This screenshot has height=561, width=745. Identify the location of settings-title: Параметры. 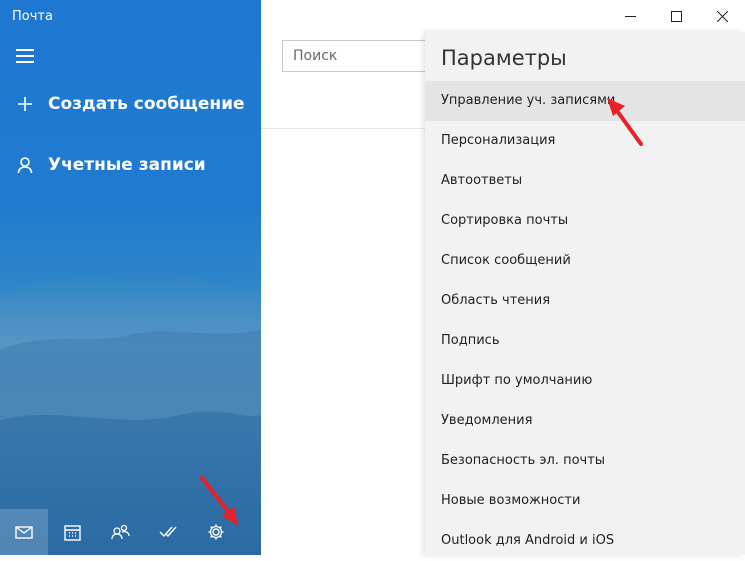
(504, 58).